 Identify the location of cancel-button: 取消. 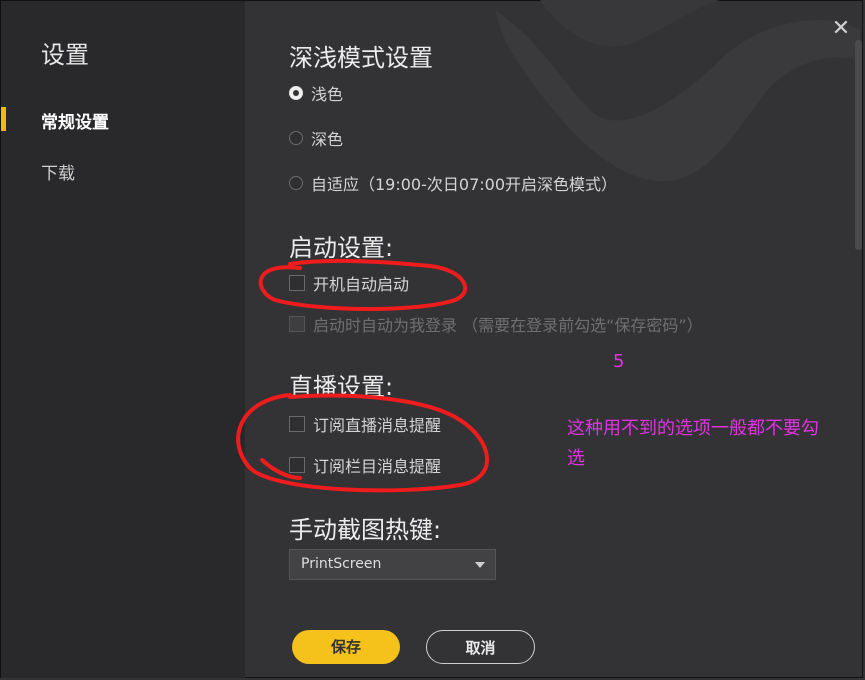
(480, 647).